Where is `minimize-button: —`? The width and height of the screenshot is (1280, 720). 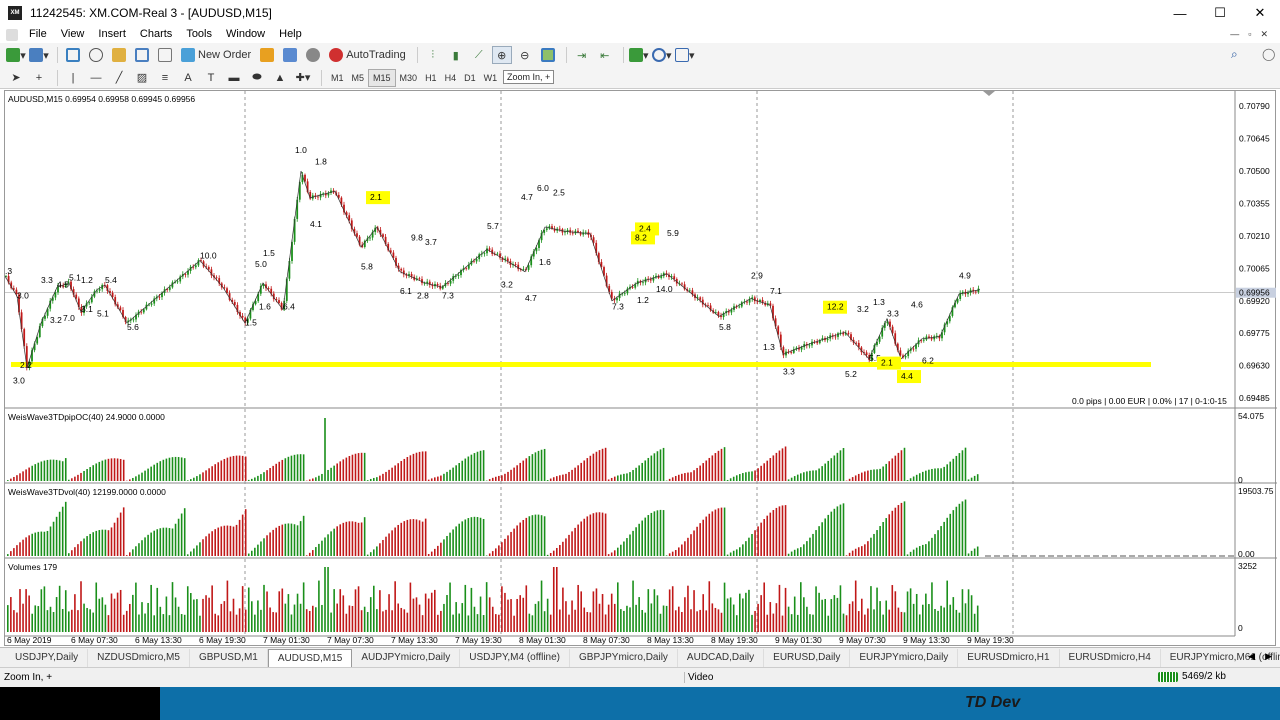
minimize-button: — is located at coordinates (1180, 13).